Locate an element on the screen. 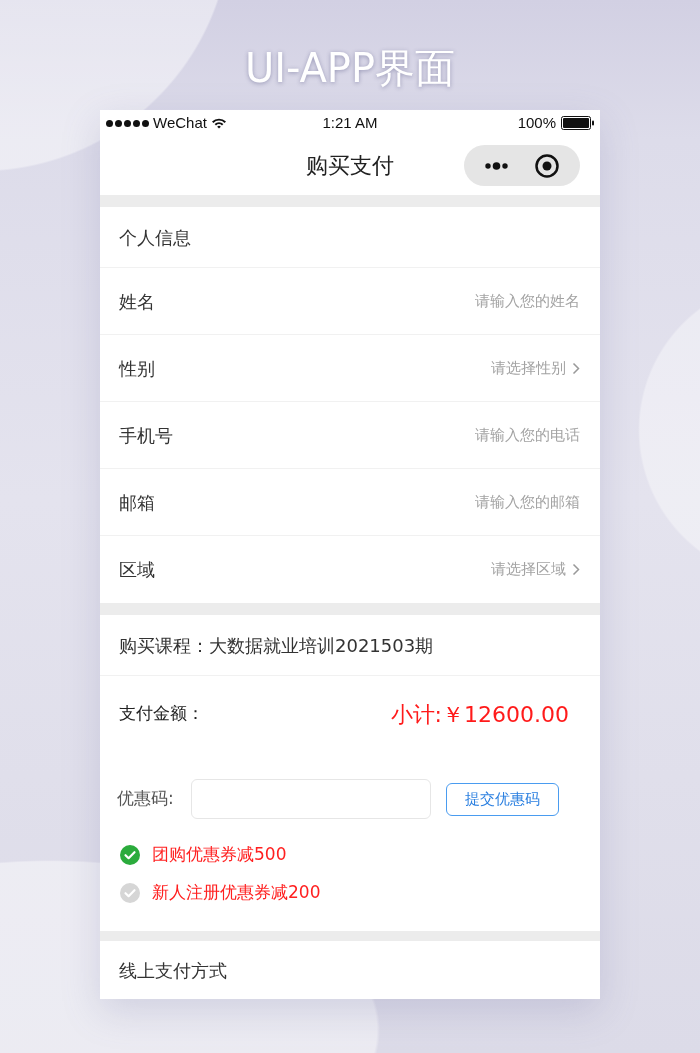 The height and width of the screenshot is (1053, 700). carrier-name: WeChat is located at coordinates (180, 122).